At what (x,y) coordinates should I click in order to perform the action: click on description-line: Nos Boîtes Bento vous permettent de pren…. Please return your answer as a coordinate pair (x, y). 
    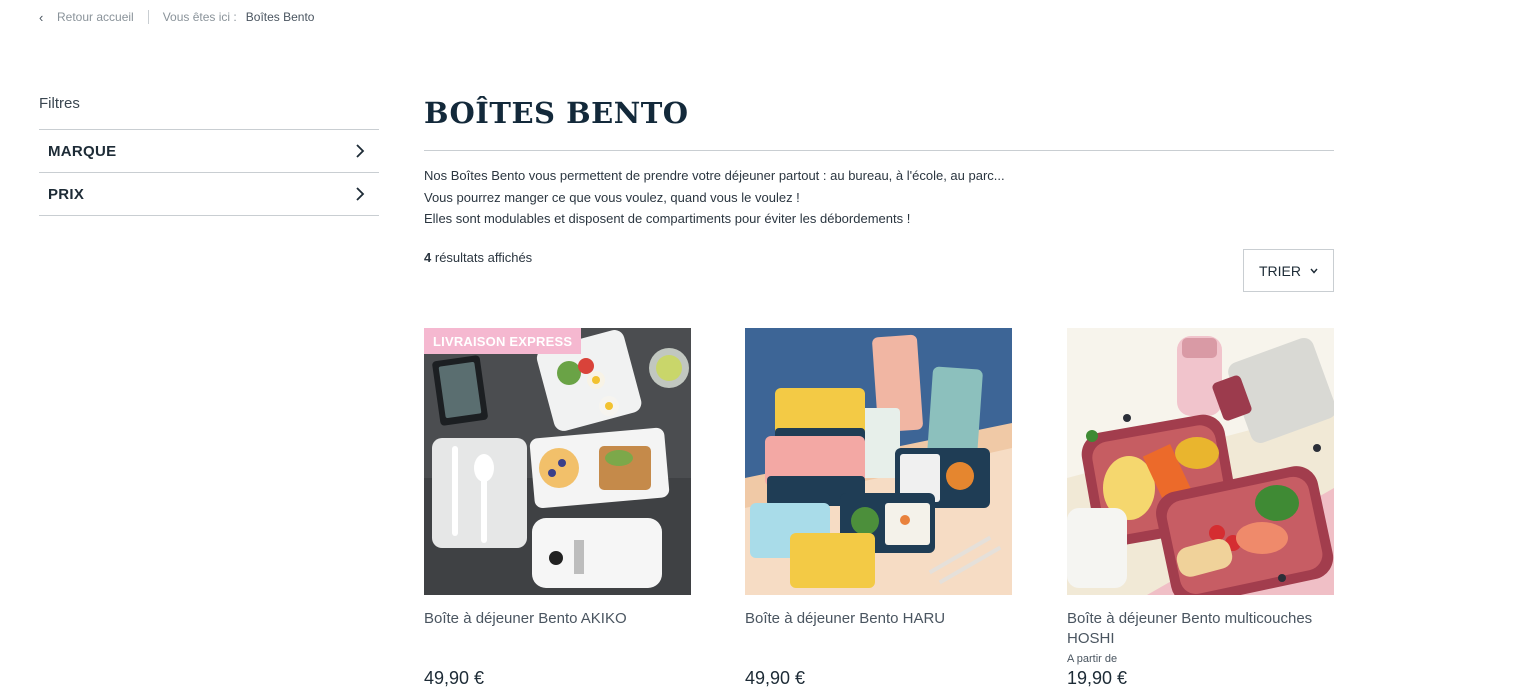
    Looking at the image, I should click on (714, 175).